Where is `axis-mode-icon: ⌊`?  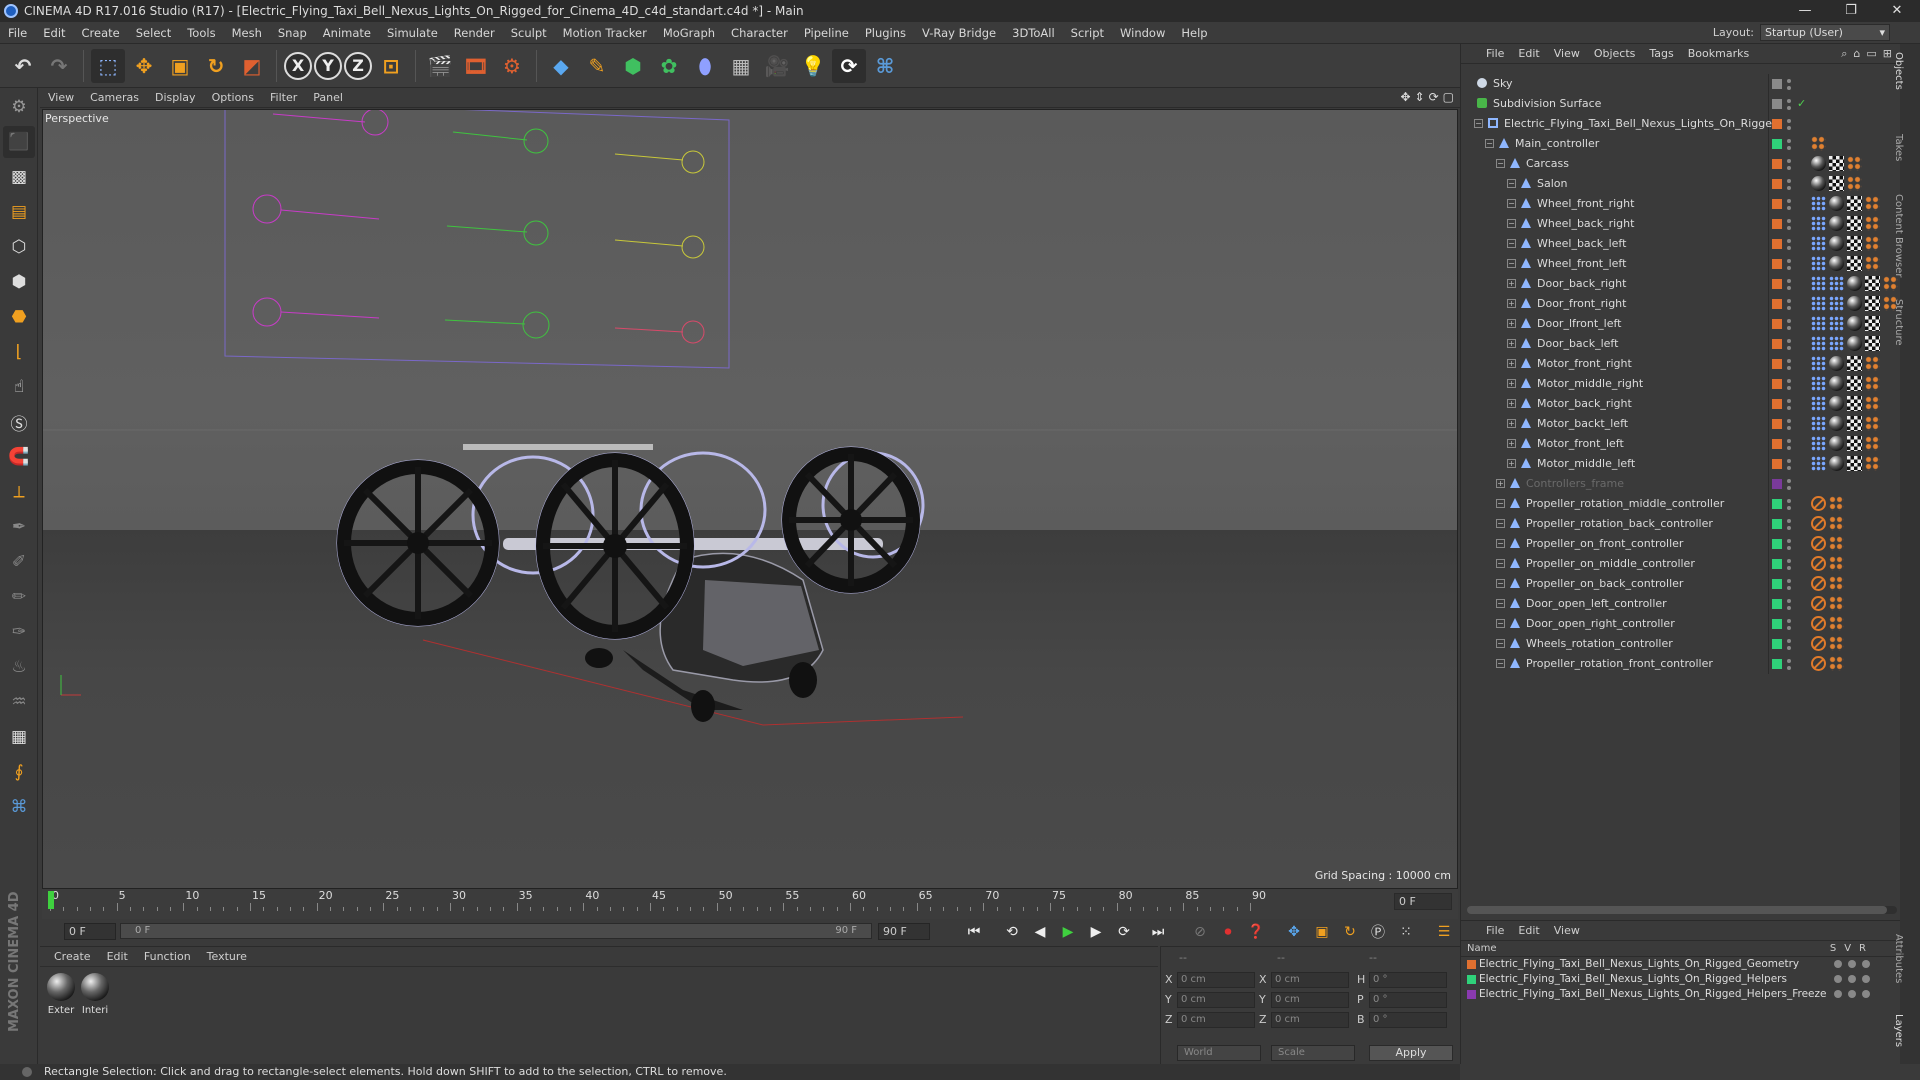 axis-mode-icon: ⌊ is located at coordinates (19, 352).